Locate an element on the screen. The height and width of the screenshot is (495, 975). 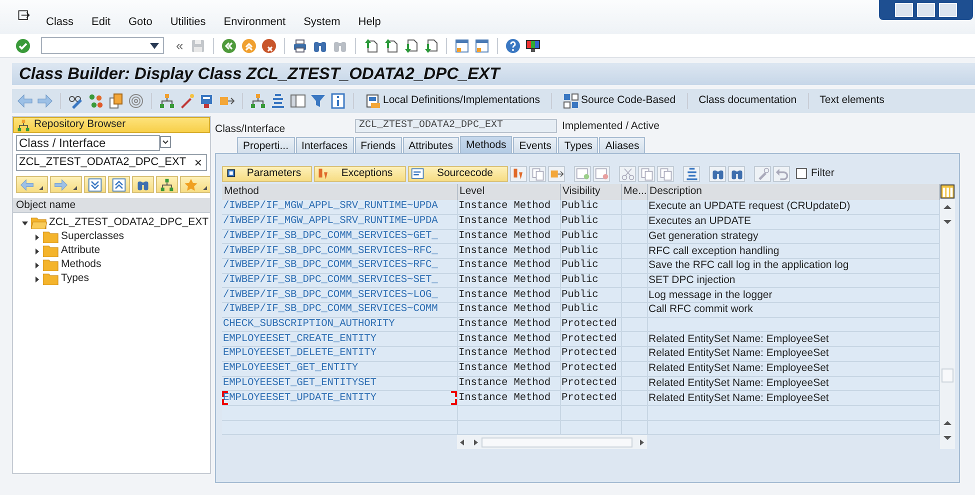
block-icon is located at coordinates (207, 101).